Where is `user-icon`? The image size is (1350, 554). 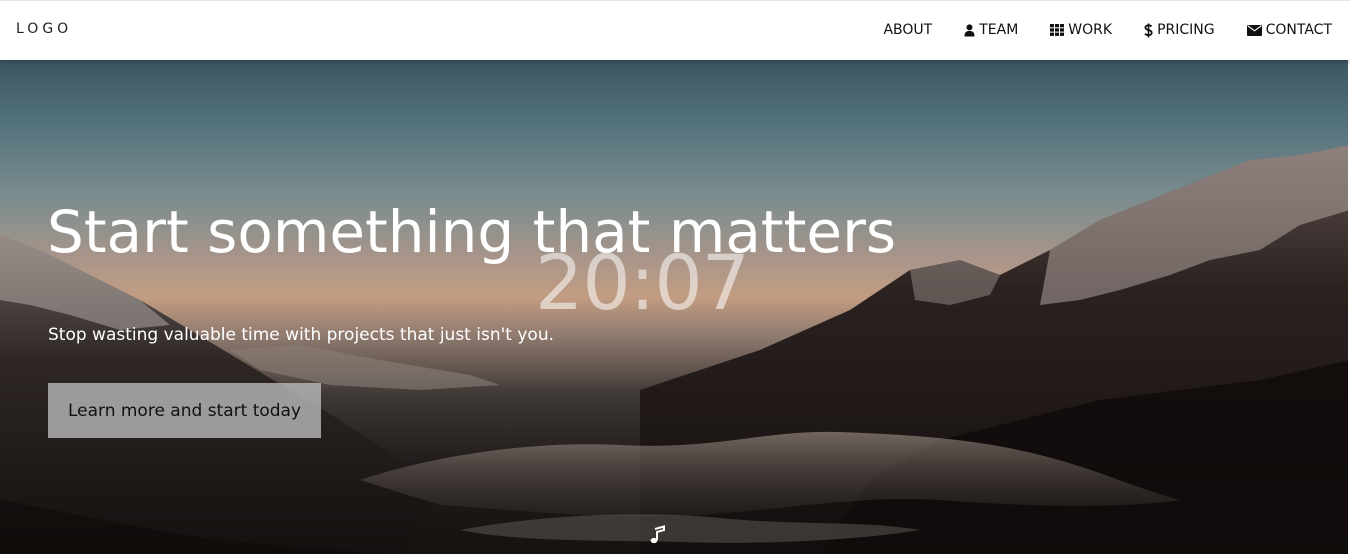 user-icon is located at coordinates (969, 30).